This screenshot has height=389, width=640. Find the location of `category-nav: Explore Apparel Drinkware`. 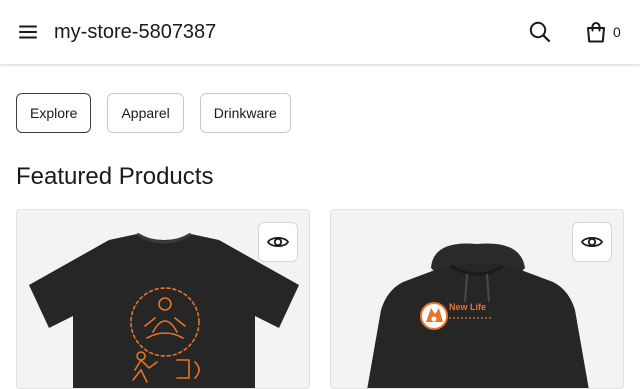

category-nav: Explore Apparel Drinkware is located at coordinates (153, 113).